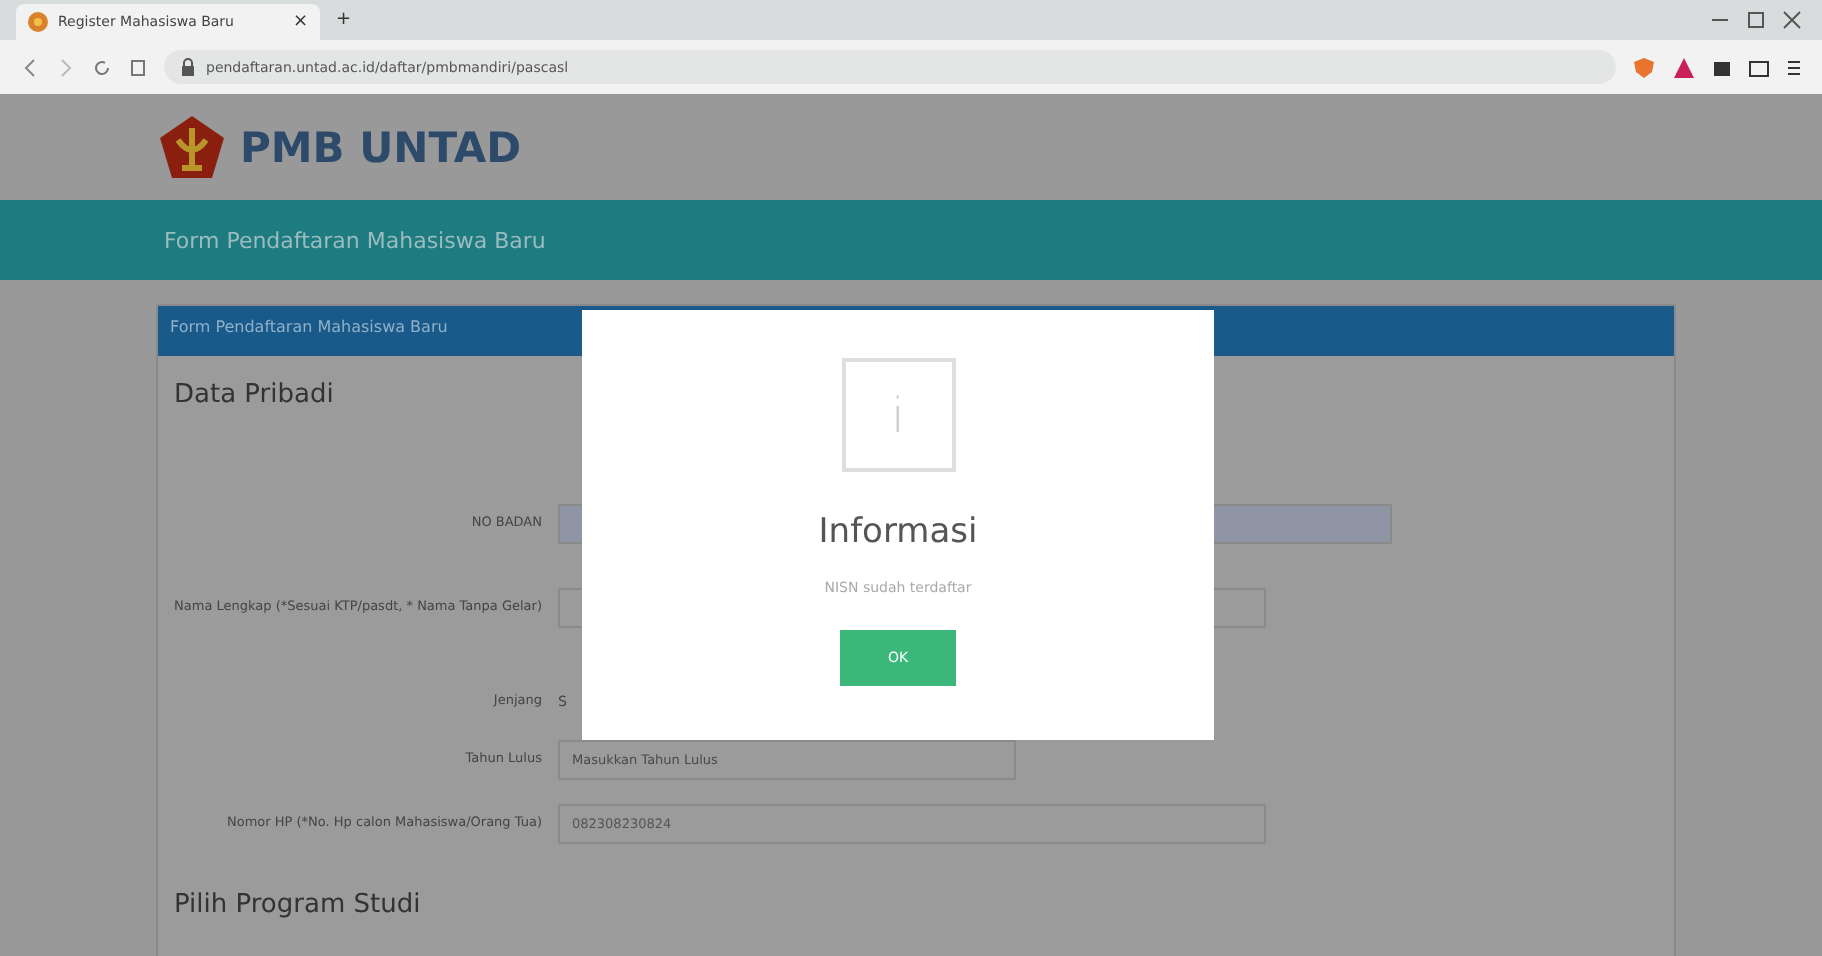 The image size is (1822, 956). I want to click on university-logo-icon, so click(192, 147).